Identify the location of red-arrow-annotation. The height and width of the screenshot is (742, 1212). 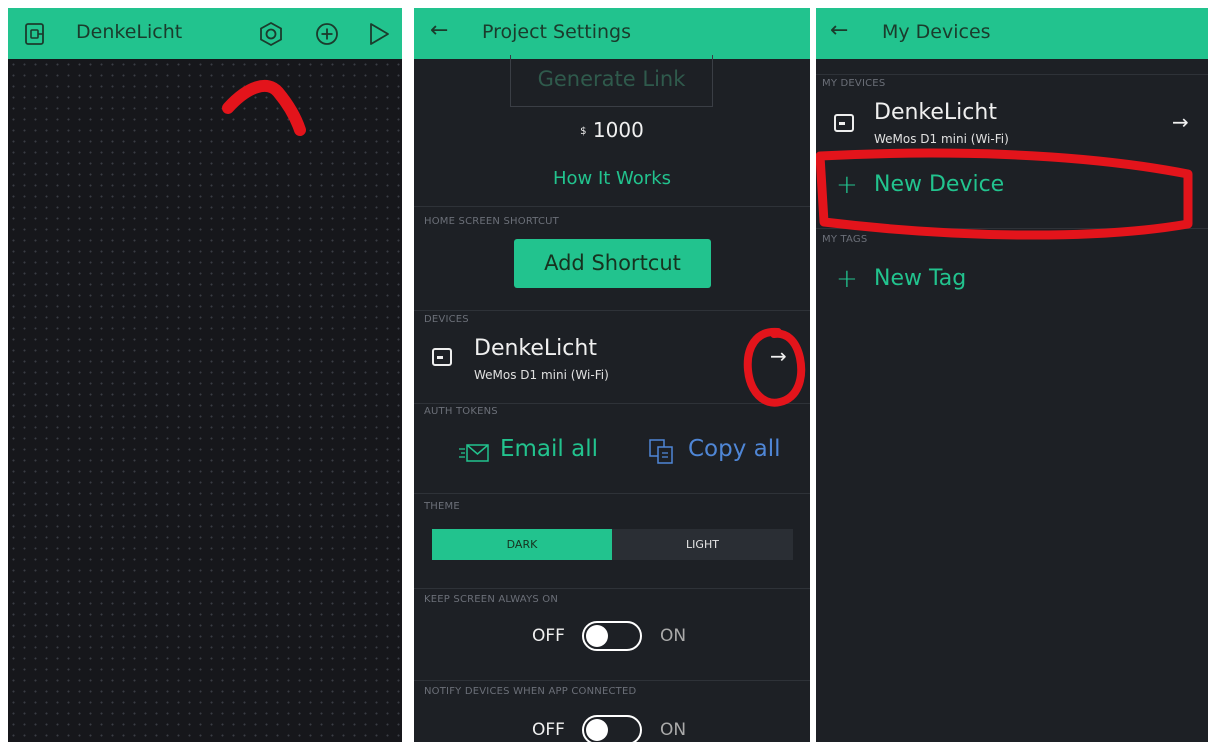
(264, 107).